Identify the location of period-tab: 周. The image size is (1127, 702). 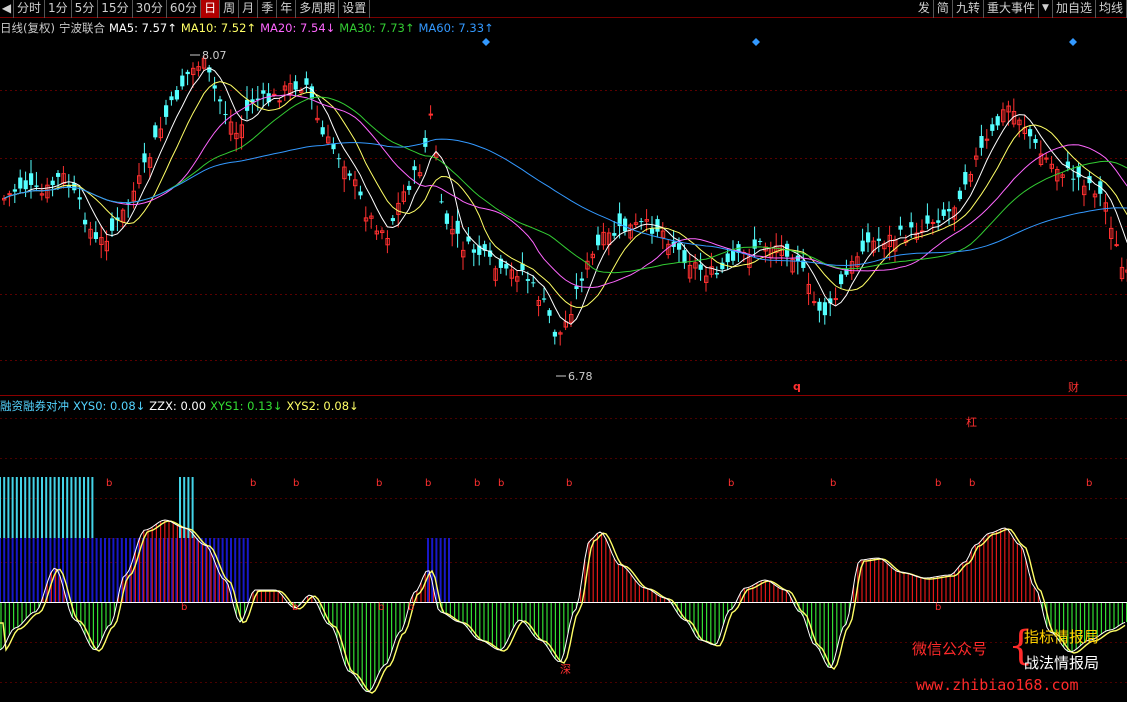
(230, 9).